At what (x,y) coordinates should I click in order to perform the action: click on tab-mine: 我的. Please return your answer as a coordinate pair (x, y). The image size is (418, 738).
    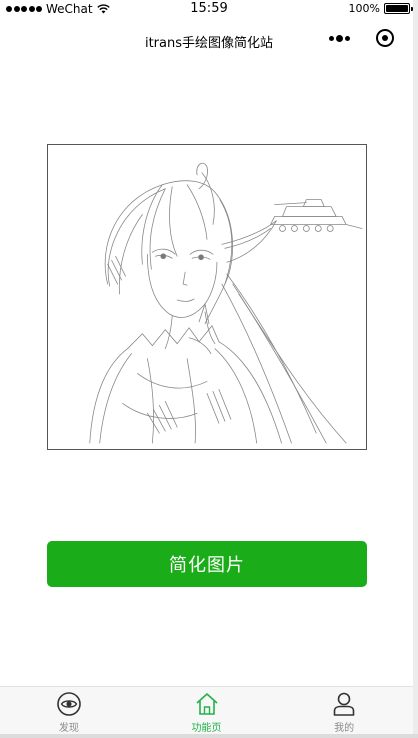
    Looking at the image, I should click on (344, 711).